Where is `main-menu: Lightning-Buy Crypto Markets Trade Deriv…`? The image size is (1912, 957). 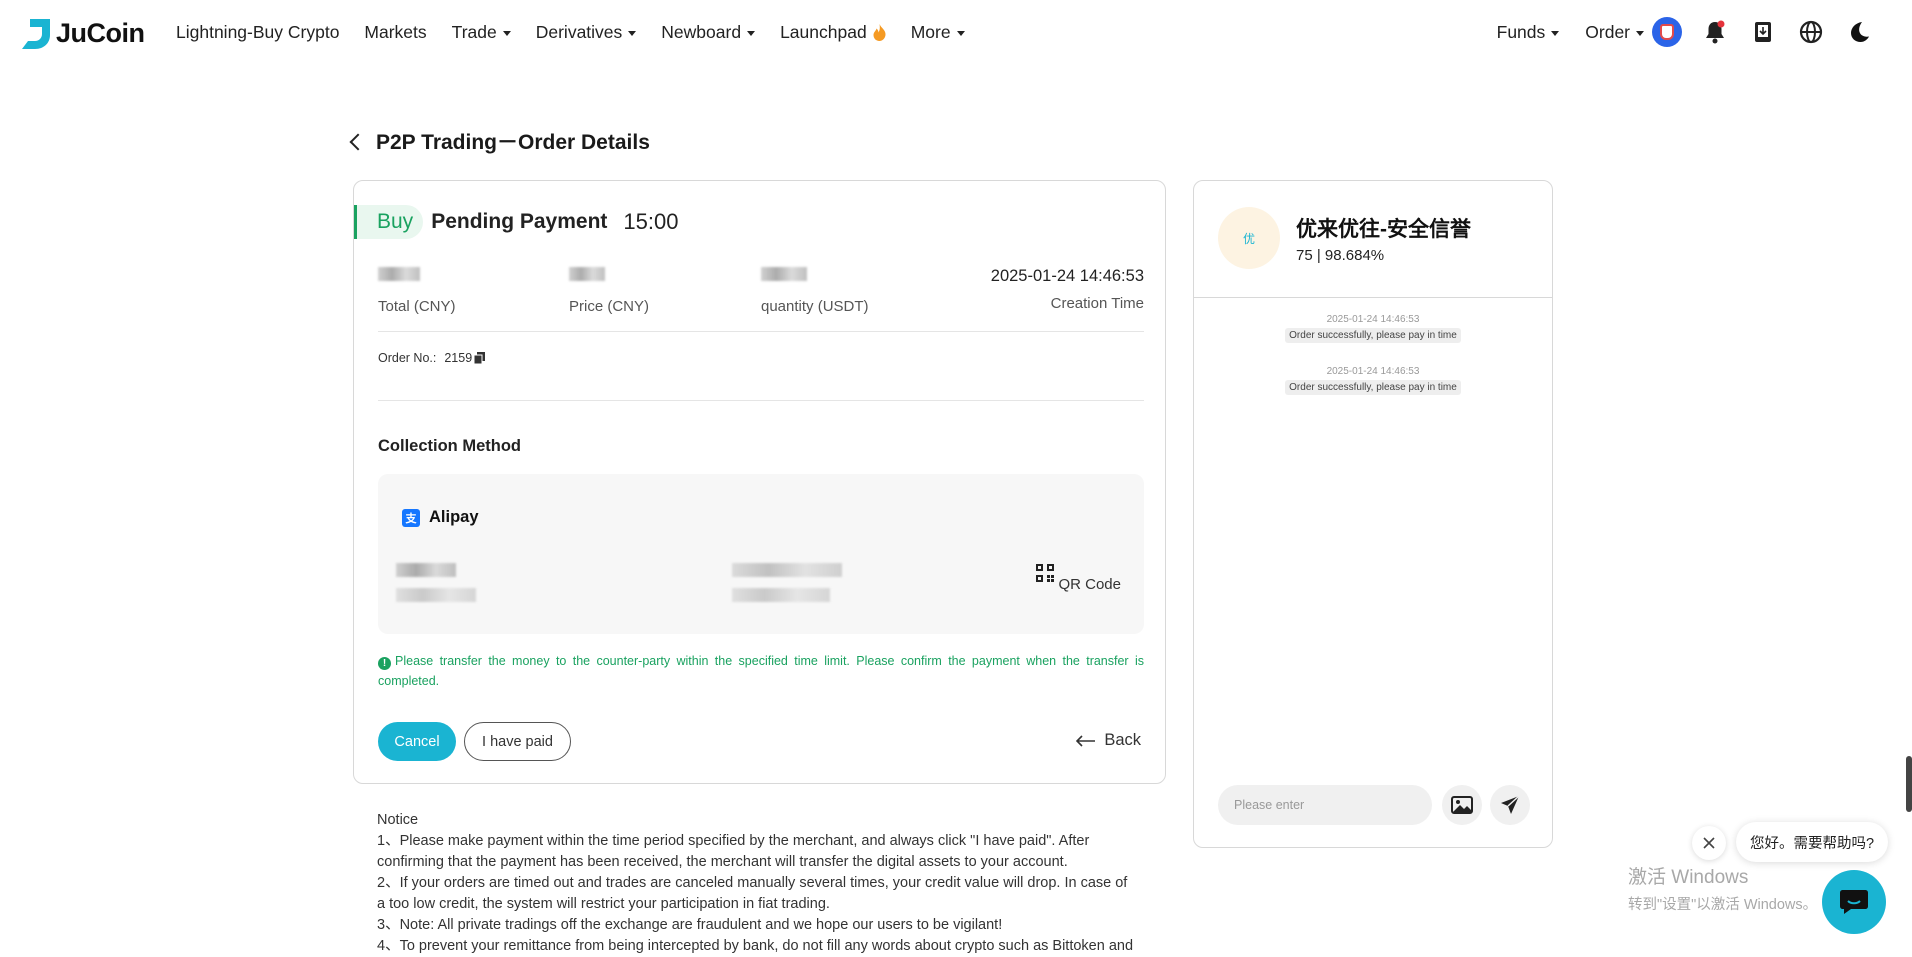
main-menu: Lightning-Buy Crypto Markets Trade Deriv… is located at coordinates (570, 32).